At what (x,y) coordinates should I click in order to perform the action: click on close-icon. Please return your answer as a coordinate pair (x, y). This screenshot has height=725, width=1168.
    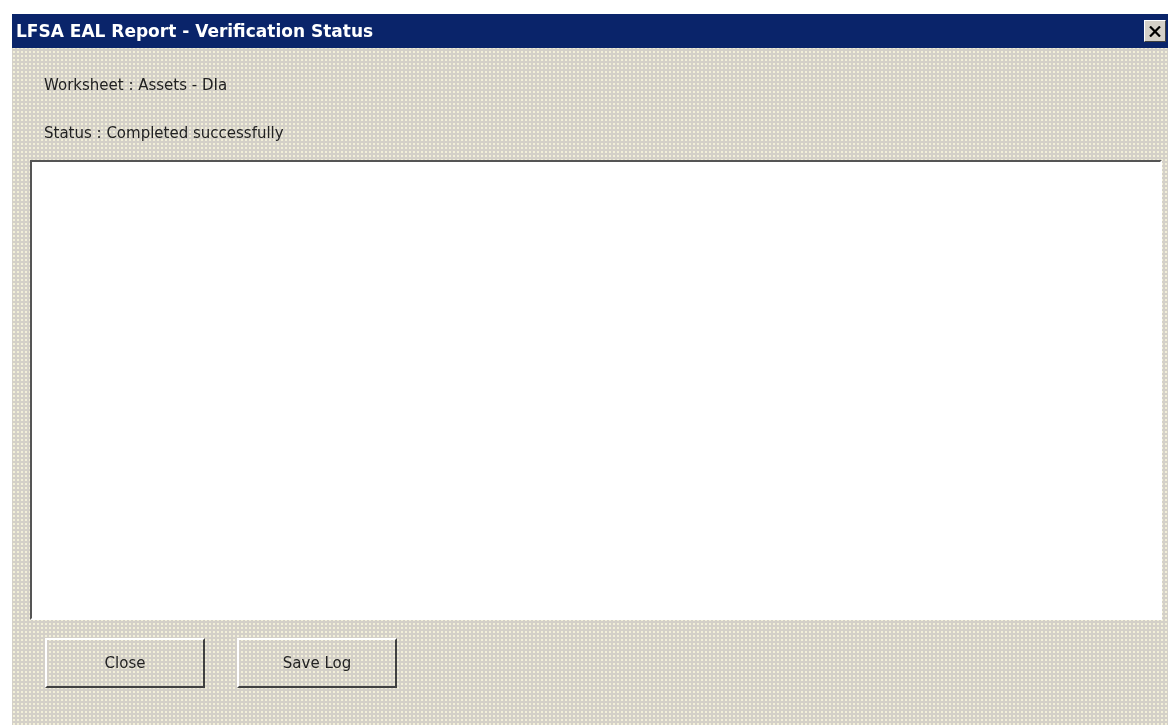
    Looking at the image, I should click on (1155, 31).